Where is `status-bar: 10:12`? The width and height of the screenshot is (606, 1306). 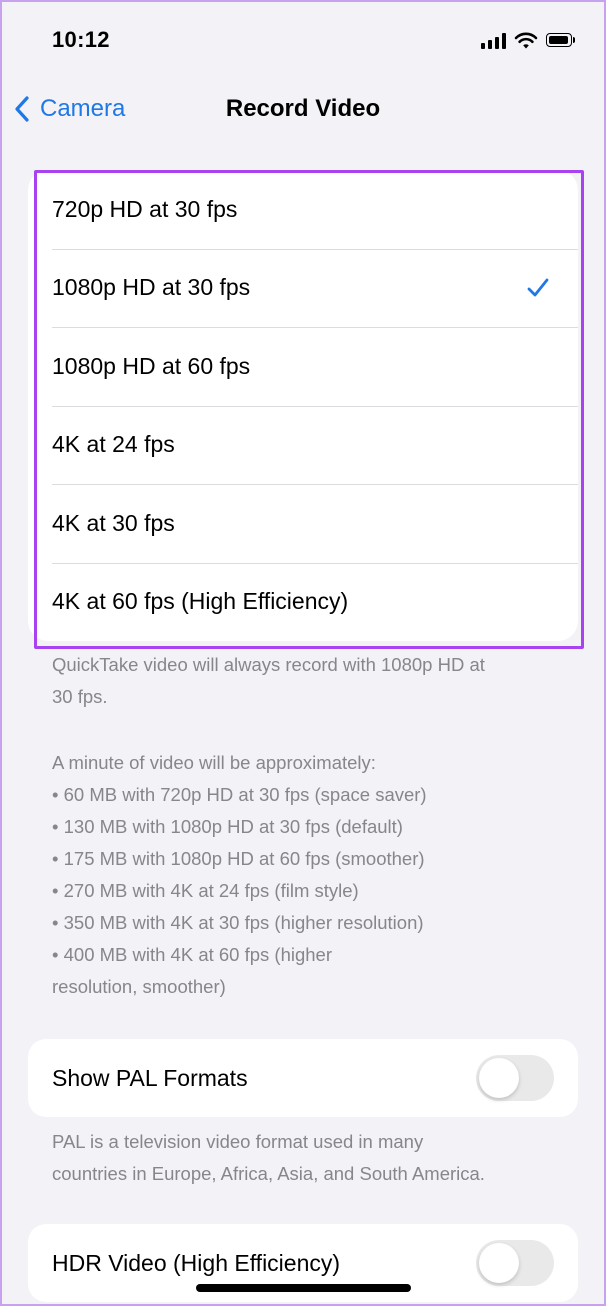
status-bar: 10:12 is located at coordinates (303, 40).